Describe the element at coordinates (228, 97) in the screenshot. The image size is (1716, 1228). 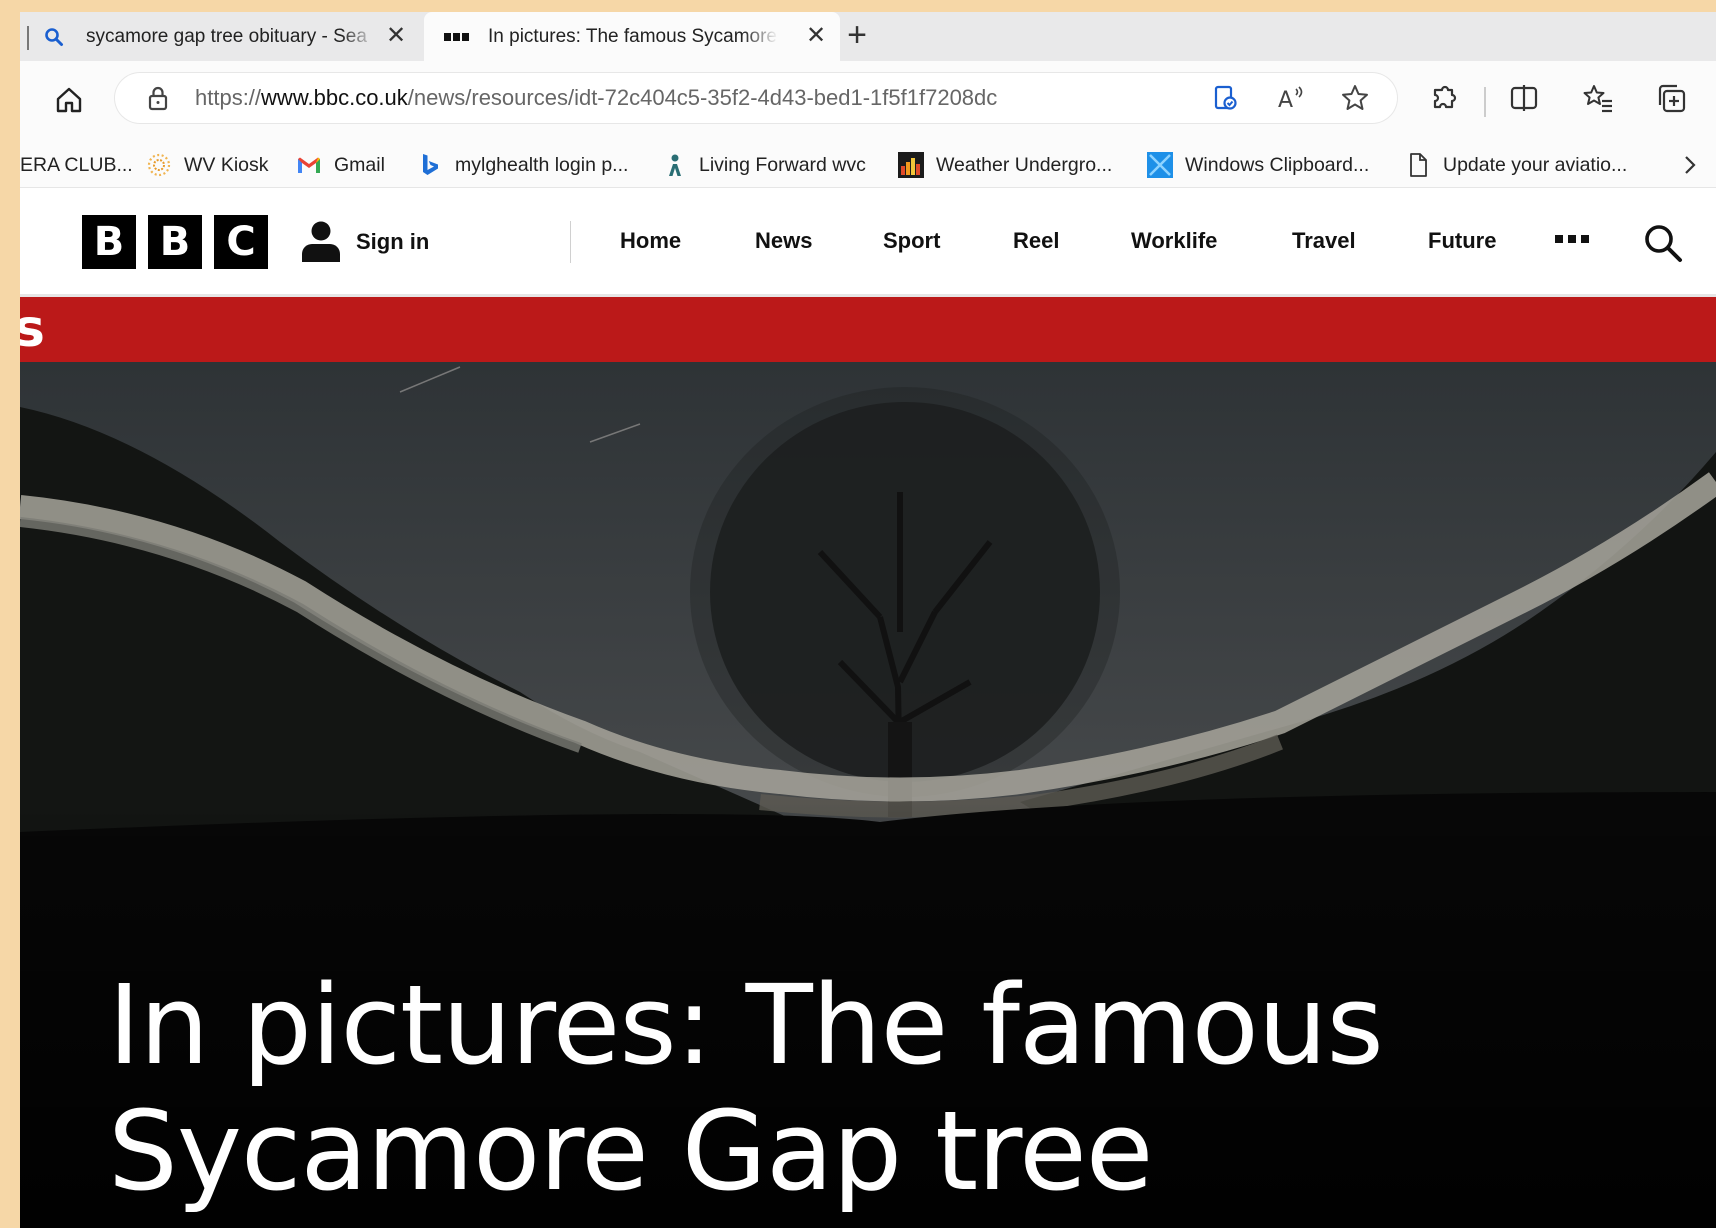
I see `url-scheme: https://` at that location.